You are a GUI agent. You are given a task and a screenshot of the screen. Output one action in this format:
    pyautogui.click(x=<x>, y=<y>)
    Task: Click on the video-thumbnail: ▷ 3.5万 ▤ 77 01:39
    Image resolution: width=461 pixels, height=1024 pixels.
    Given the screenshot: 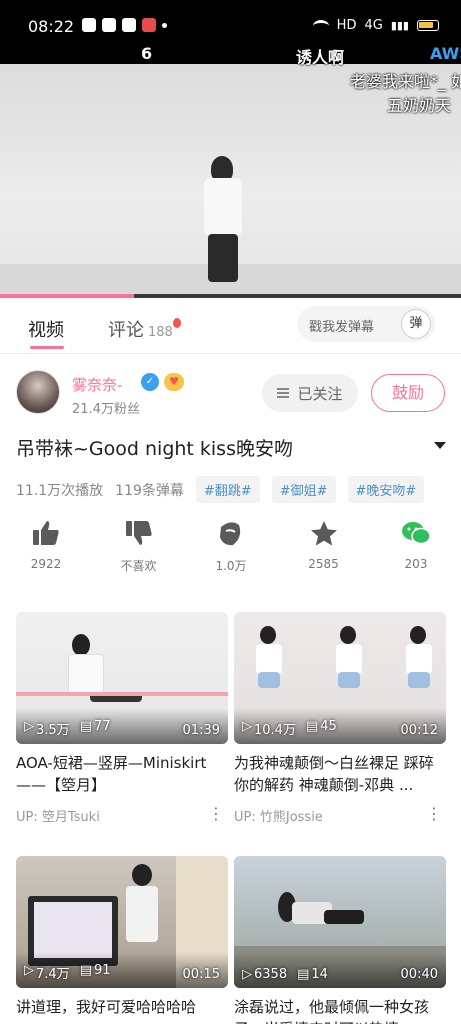 What is the action you would take?
    pyautogui.click(x=122, y=678)
    